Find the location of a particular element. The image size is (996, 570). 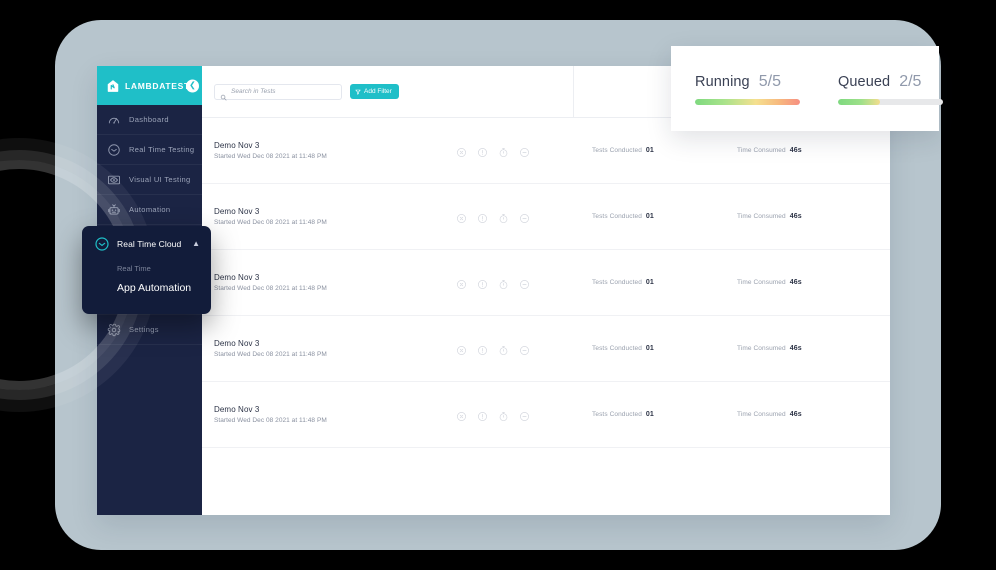

sidebar-item-label: Automation is located at coordinates (150, 209).